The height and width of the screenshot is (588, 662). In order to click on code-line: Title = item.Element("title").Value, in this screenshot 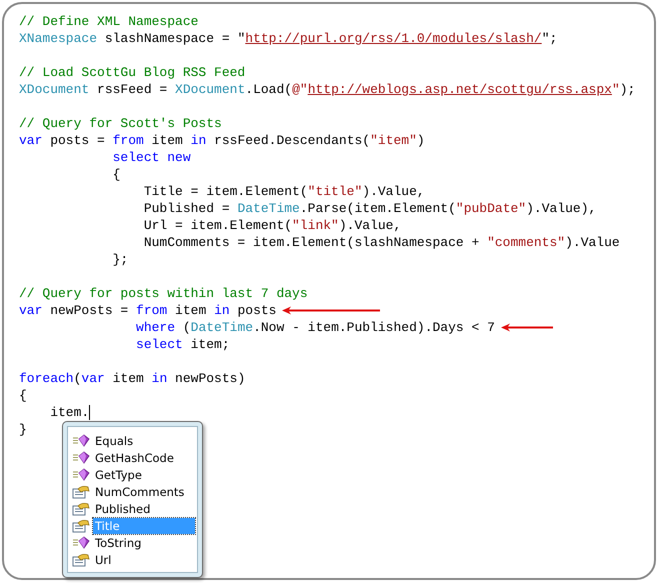, I will do `click(283, 191)`.